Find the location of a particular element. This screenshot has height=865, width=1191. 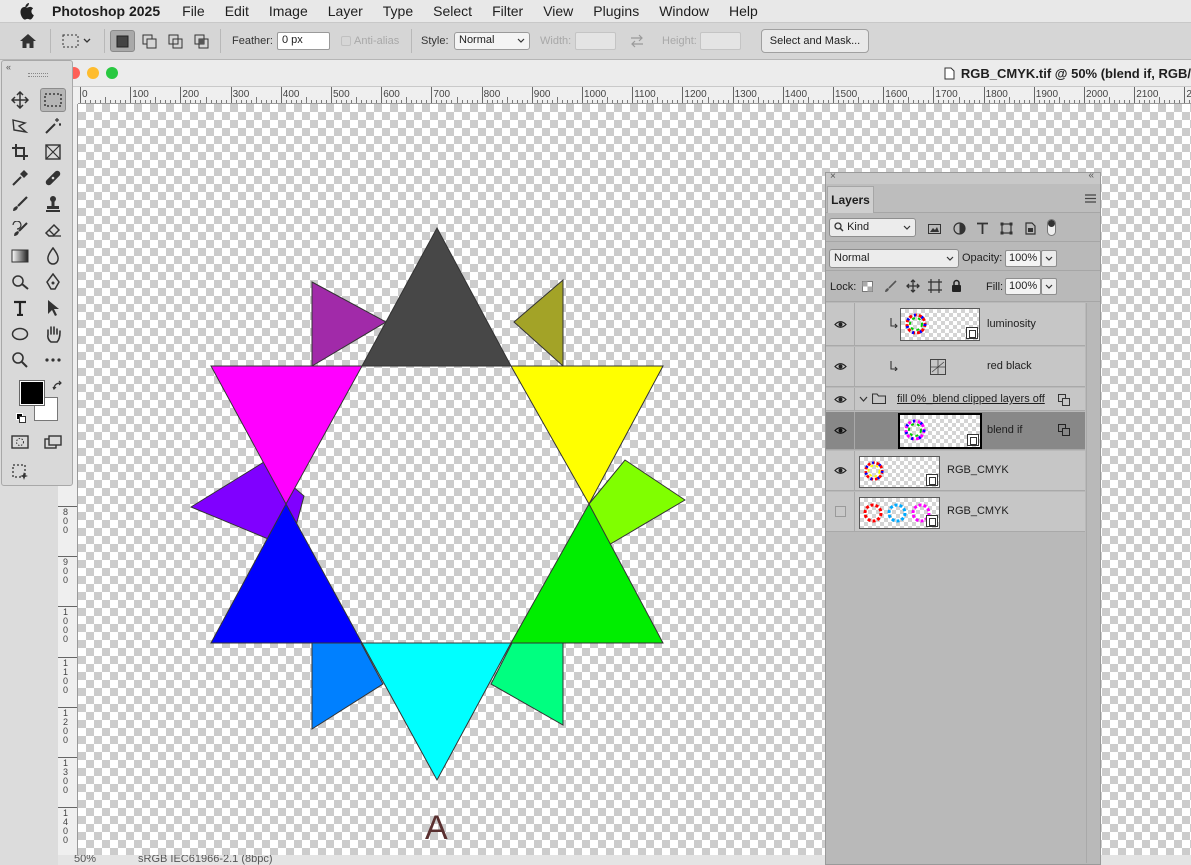

feather-input: 0 px is located at coordinates (303, 41).